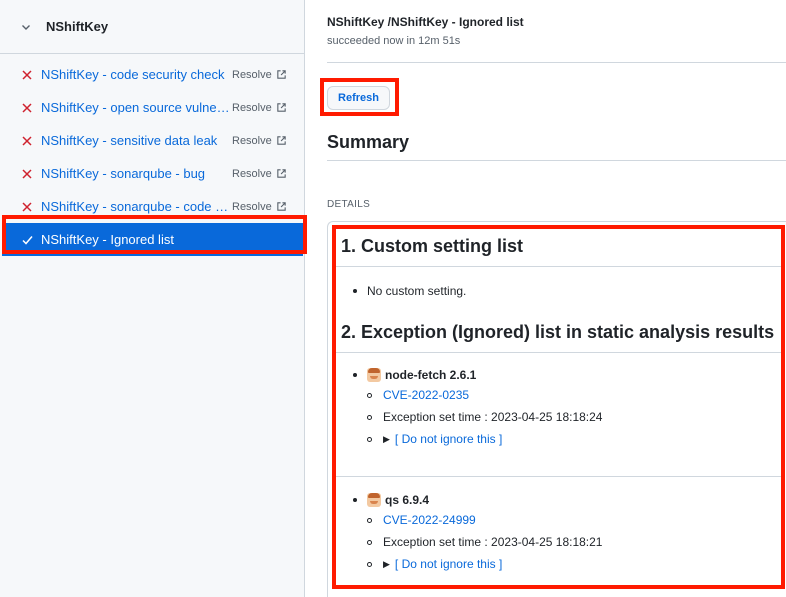 This screenshot has height=597, width=786. I want to click on exception-time: Exception set time : 2023-04-25 18:18:24, so click(493, 417).